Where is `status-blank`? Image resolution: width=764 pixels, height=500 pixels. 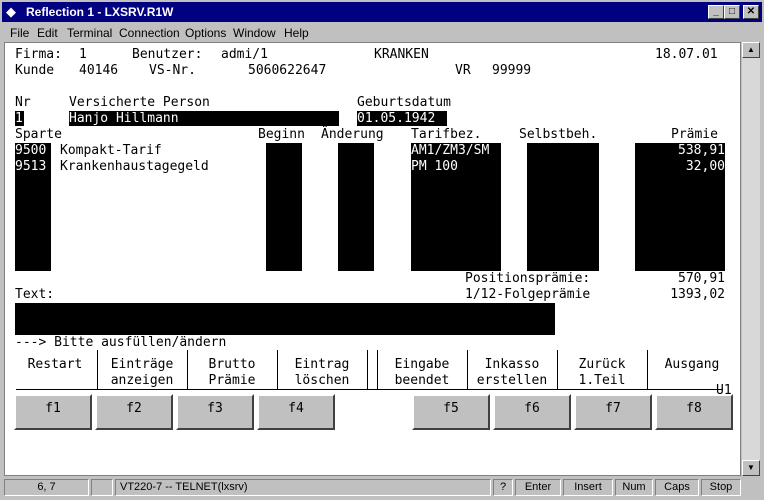
status-blank is located at coordinates (102, 487).